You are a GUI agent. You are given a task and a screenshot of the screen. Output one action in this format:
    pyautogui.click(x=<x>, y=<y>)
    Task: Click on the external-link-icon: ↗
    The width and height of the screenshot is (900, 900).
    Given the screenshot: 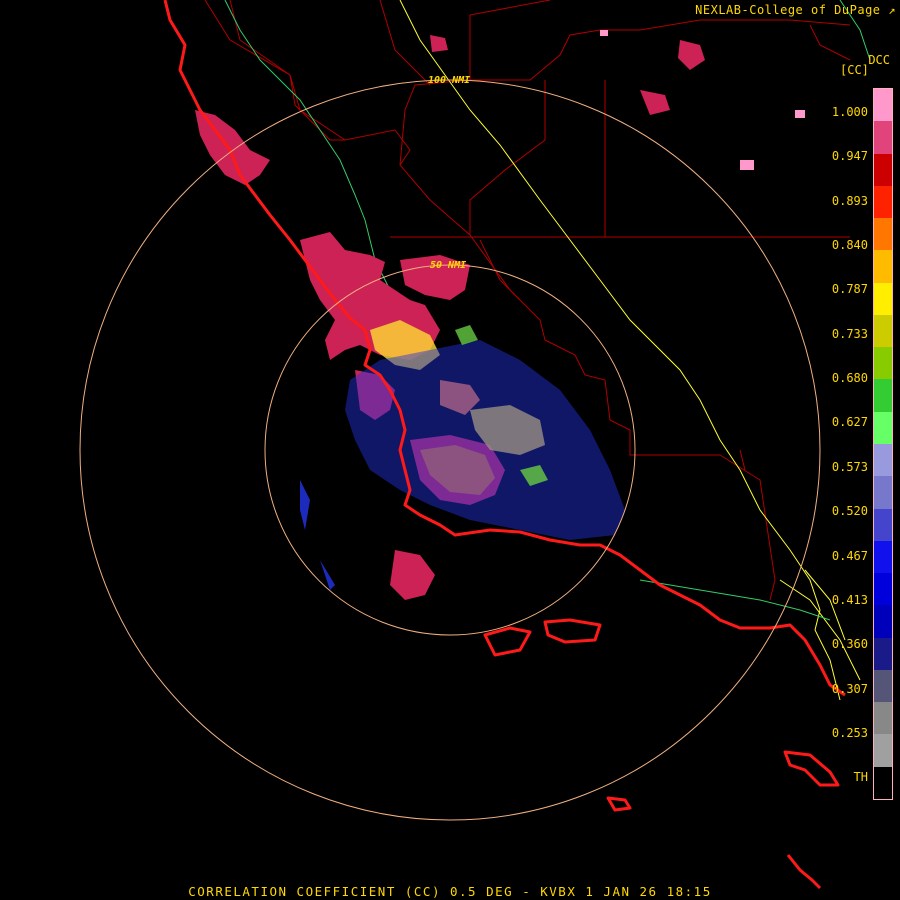 What is the action you would take?
    pyautogui.click(x=892, y=10)
    